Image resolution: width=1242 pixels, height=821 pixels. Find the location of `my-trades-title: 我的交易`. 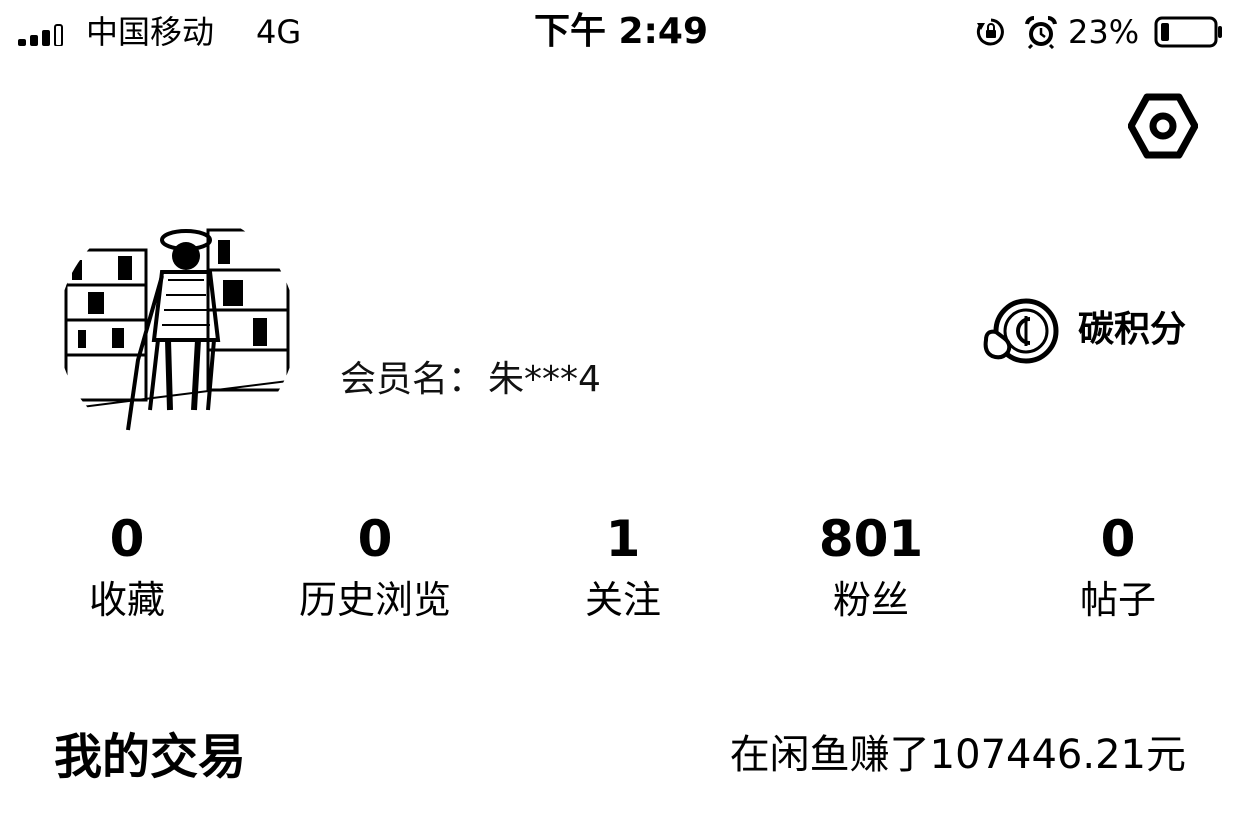

my-trades-title: 我的交易 is located at coordinates (150, 757).